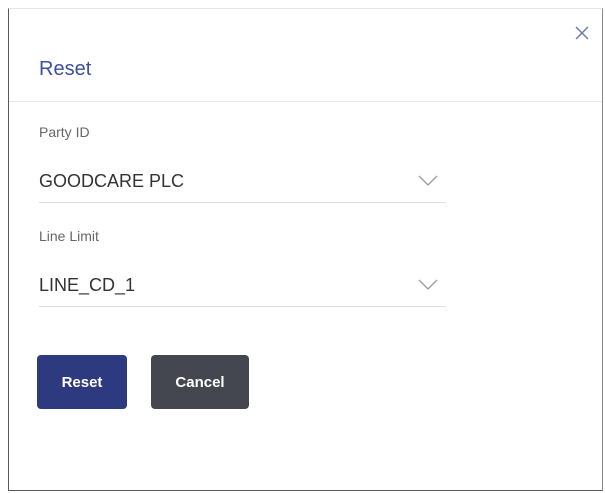 This screenshot has height=493, width=605. Describe the element at coordinates (242, 286) in the screenshot. I see `line-limit-select: LINE_CD_1` at that location.